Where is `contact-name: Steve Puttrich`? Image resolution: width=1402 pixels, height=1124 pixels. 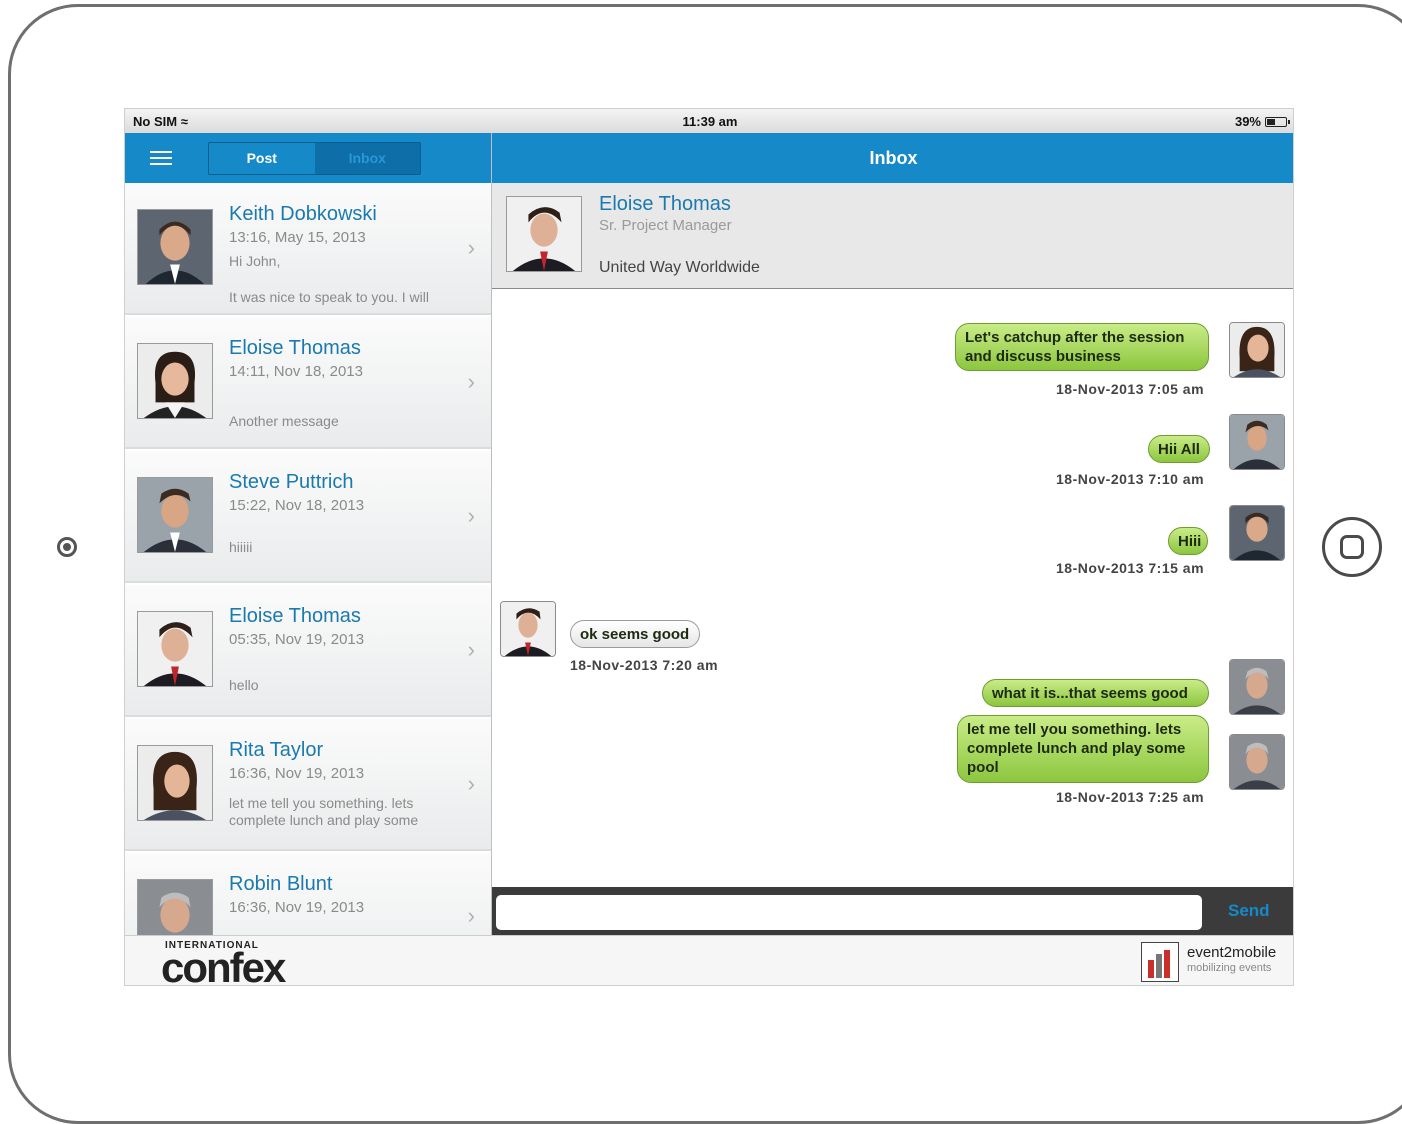 contact-name: Steve Puttrich is located at coordinates (291, 482).